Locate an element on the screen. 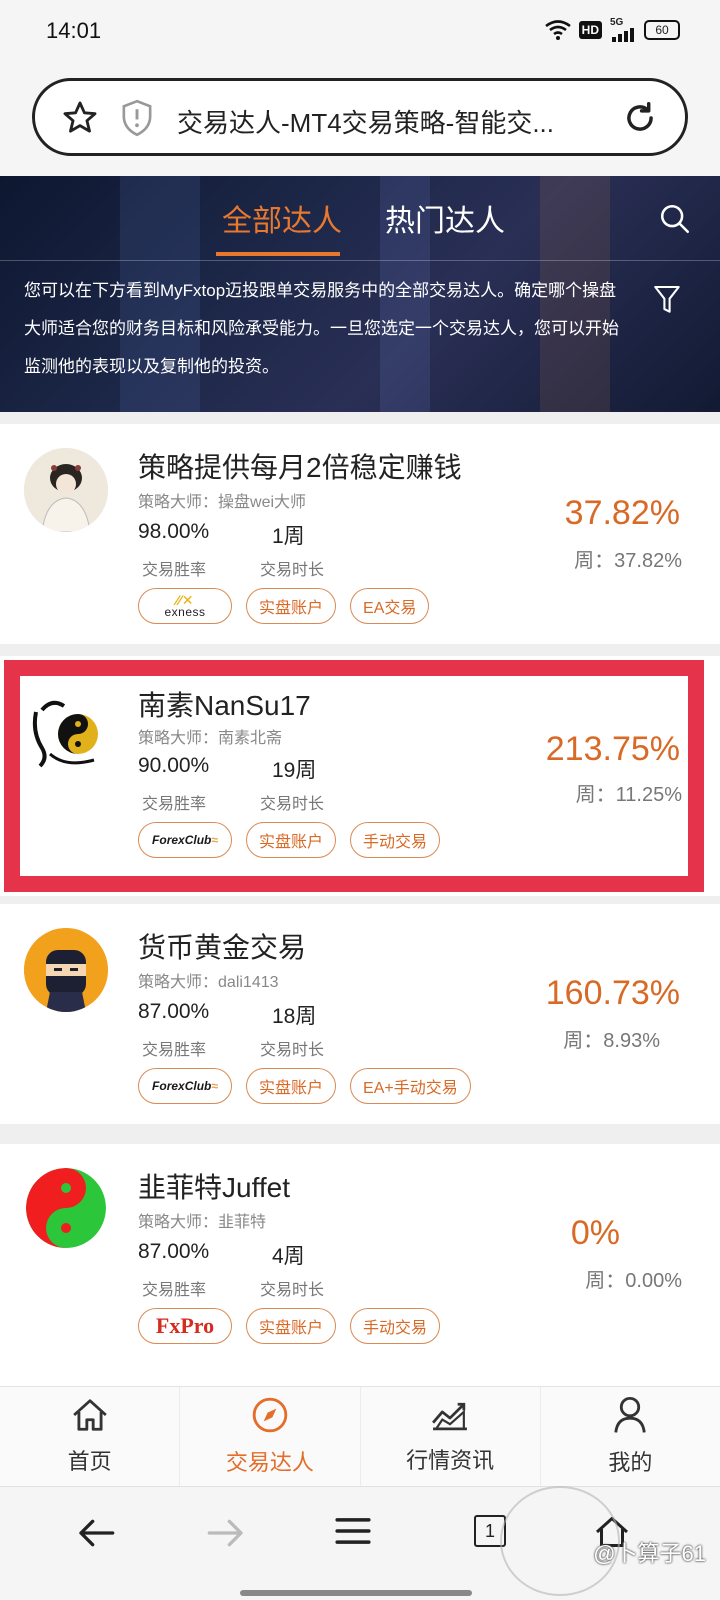 The image size is (720, 1600). menu-icon is located at coordinates (353, 1533).